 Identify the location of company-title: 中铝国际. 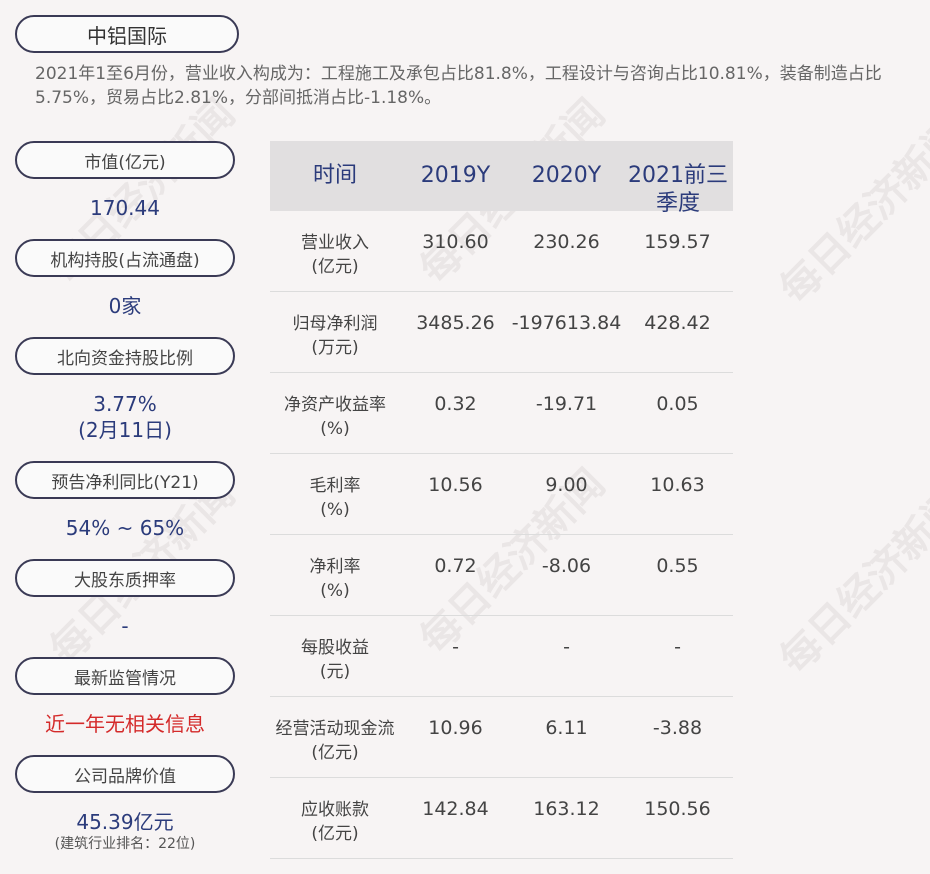
(127, 34).